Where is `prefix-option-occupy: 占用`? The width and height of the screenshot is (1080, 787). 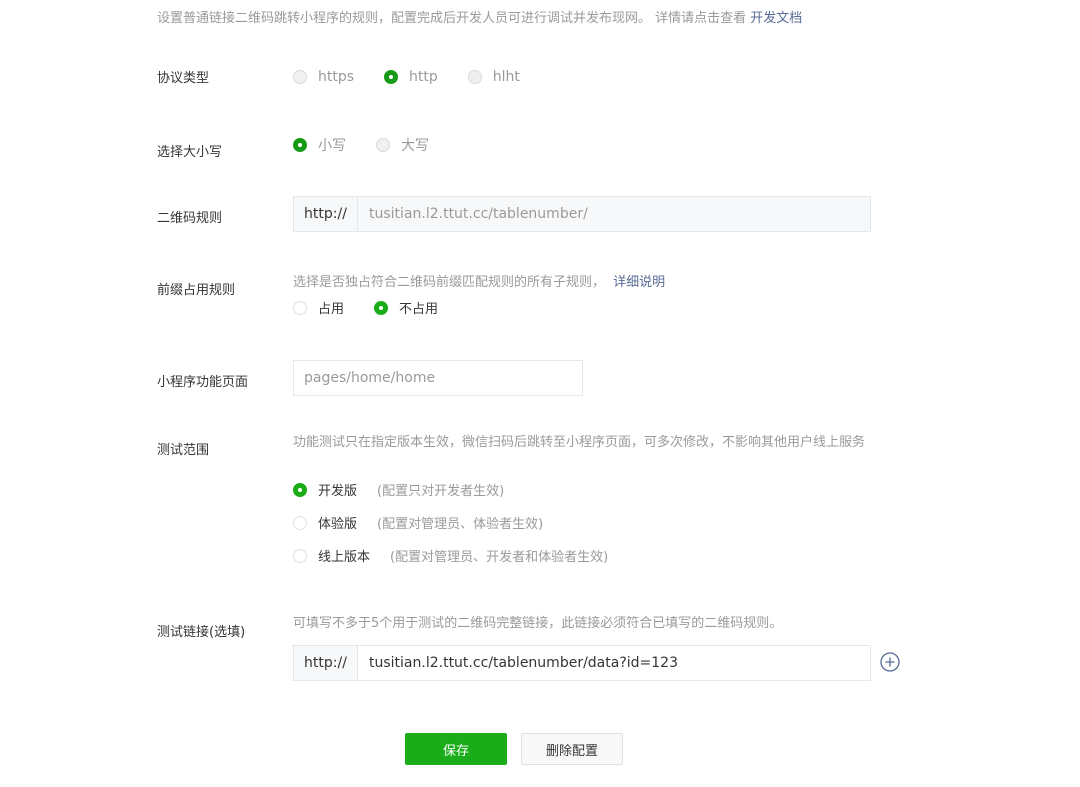
prefix-option-occupy: 占用 is located at coordinates (318, 307).